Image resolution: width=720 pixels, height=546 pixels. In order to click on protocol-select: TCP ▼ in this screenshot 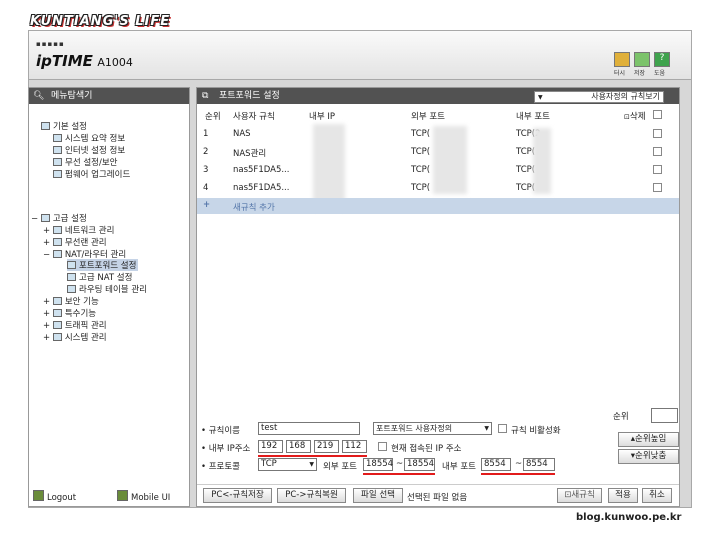, I will do `click(287, 464)`.